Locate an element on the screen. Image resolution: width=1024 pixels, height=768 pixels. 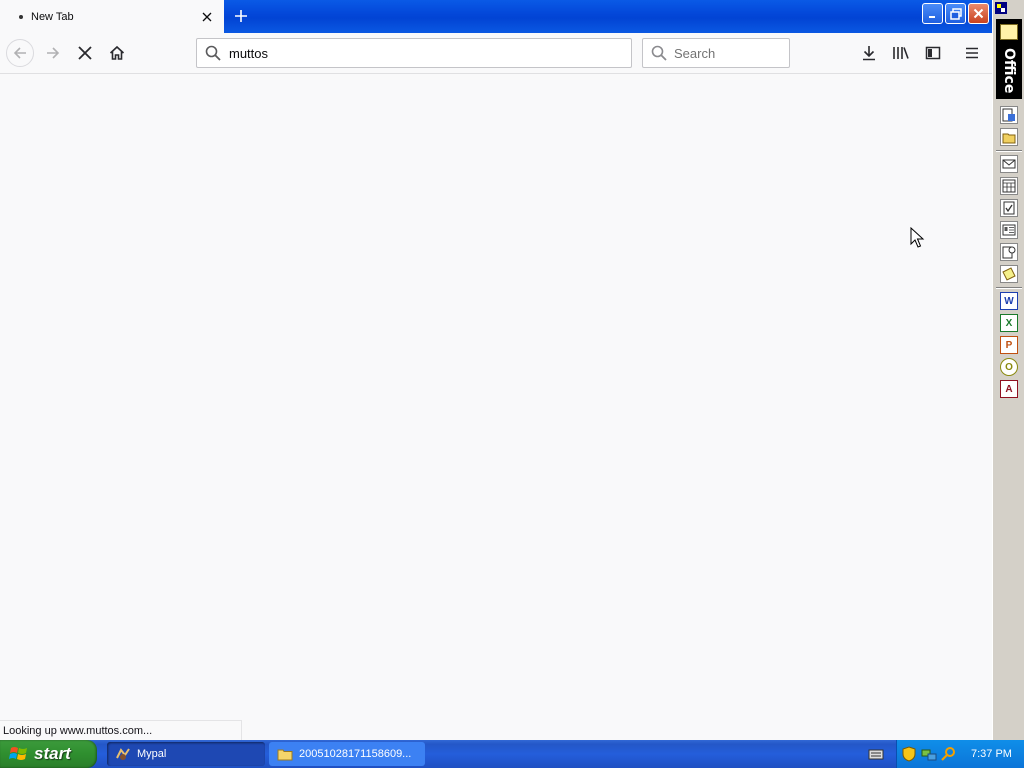
office-bar-control-icon is located at coordinates (1001, 8).